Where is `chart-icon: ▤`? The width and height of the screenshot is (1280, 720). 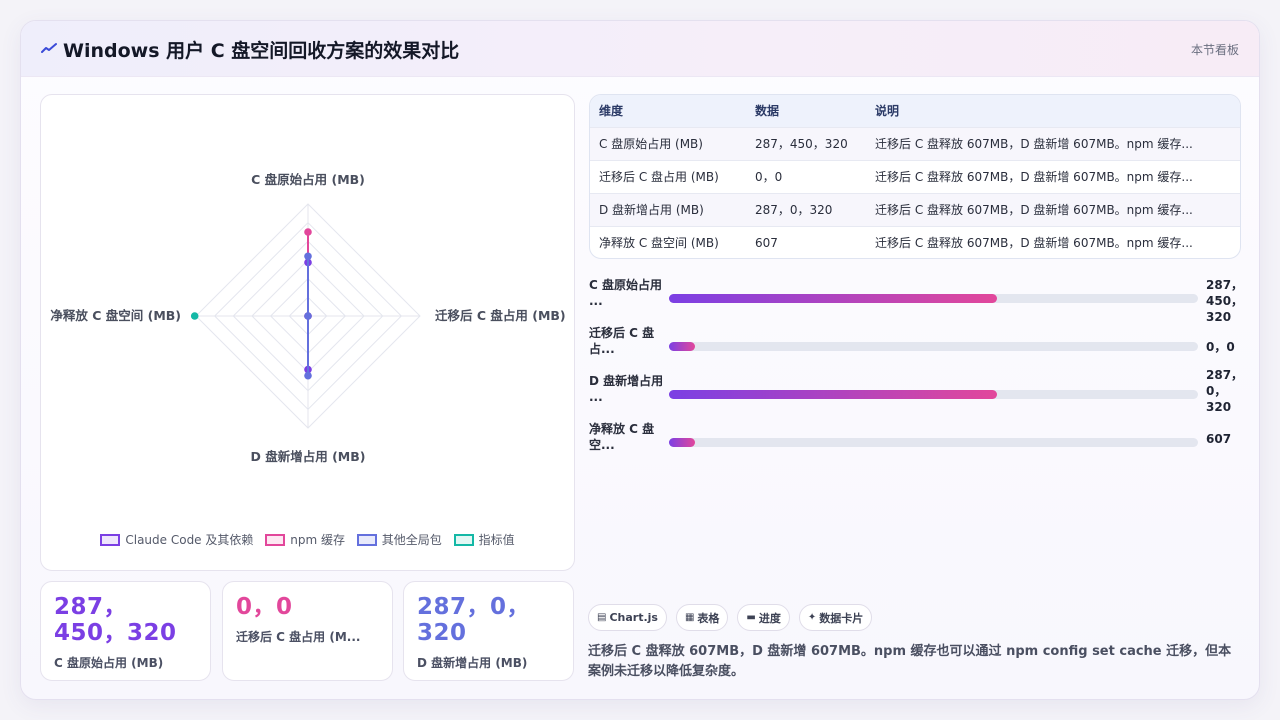 chart-icon: ▤ is located at coordinates (602, 617).